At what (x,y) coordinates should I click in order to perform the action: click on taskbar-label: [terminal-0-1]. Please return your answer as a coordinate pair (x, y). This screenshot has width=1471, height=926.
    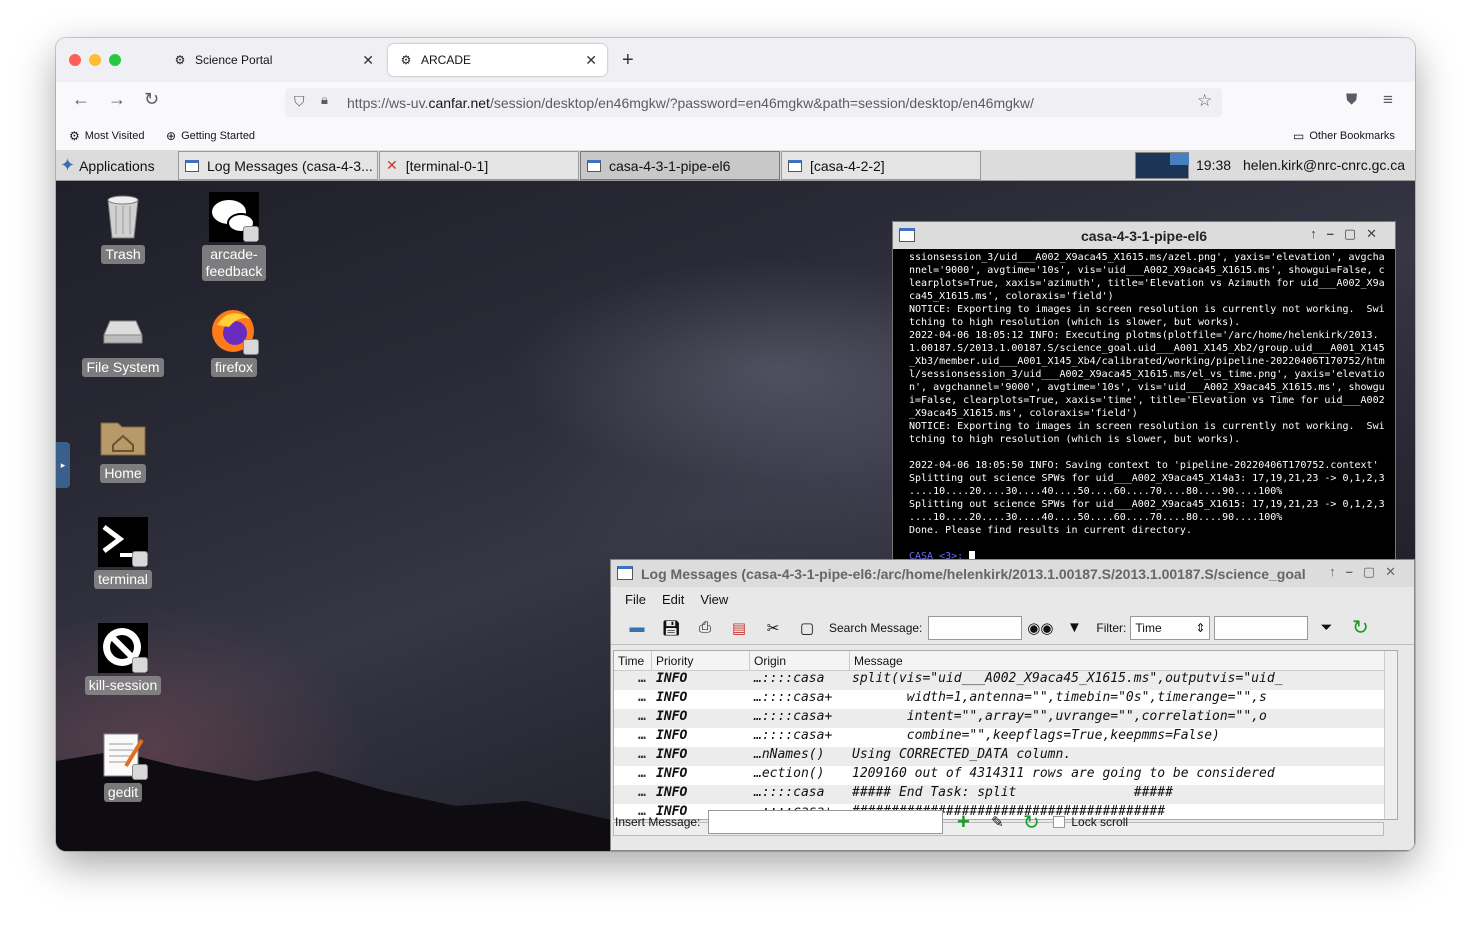
    Looking at the image, I should click on (447, 165).